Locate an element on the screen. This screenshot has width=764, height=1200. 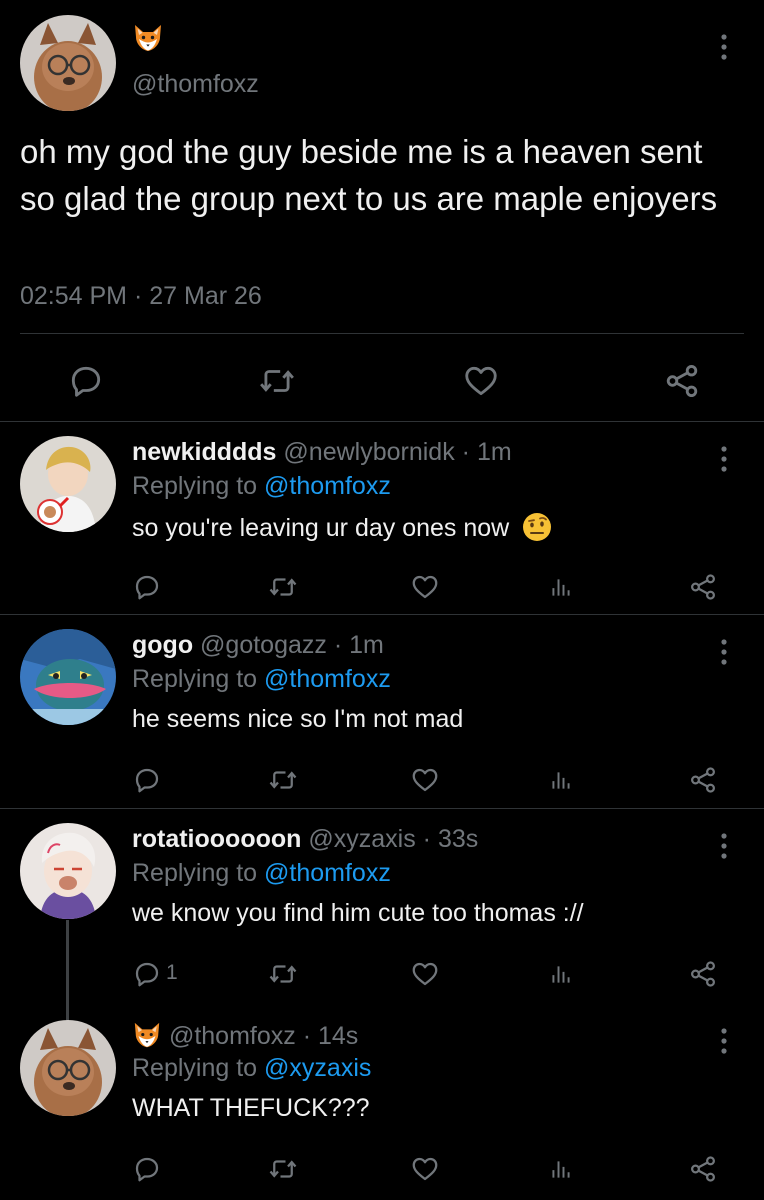
reply-handle: @gotogazz is located at coordinates (263, 645).